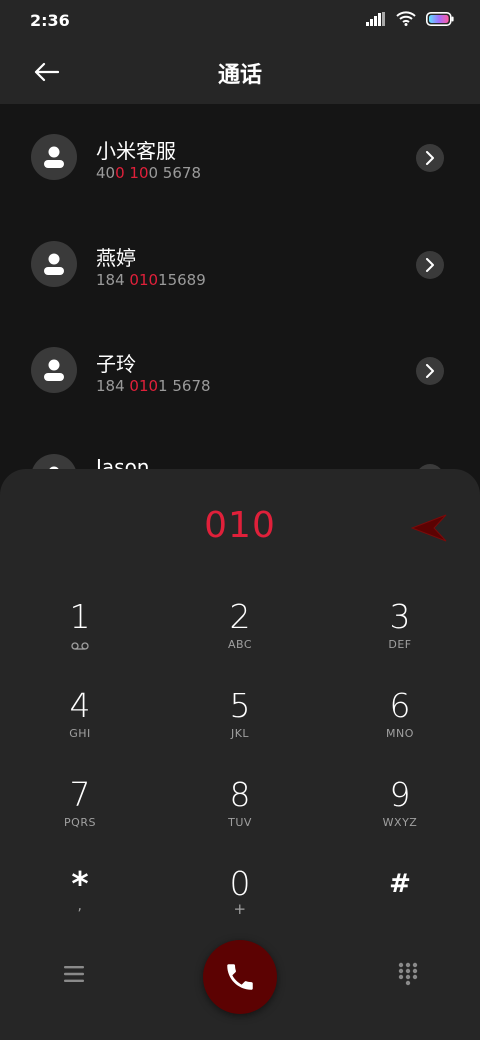  I want to click on contact-row: 子玲 184 0101 5678, so click(240, 370).